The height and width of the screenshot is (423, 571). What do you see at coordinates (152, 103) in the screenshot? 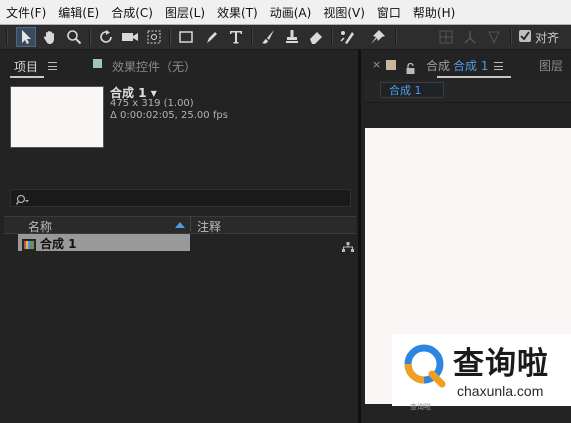
I see `composition-dimensions: 475 x 319 (1.00)` at bounding box center [152, 103].